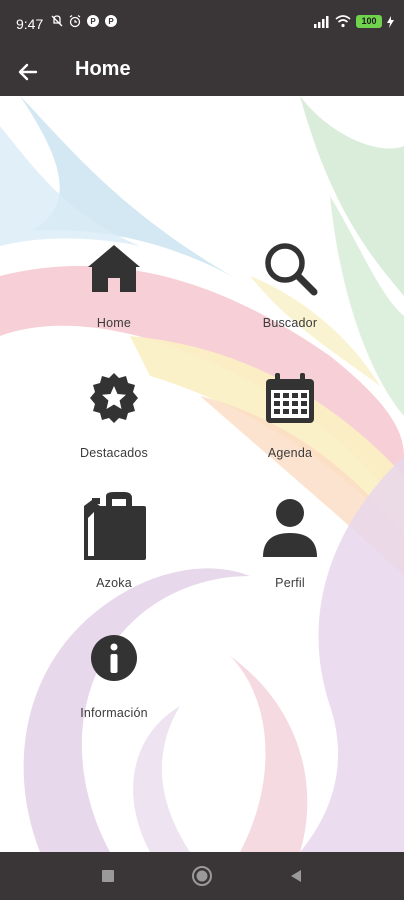 This screenshot has width=404, height=900. I want to click on menu-item-label: Buscador, so click(290, 323).